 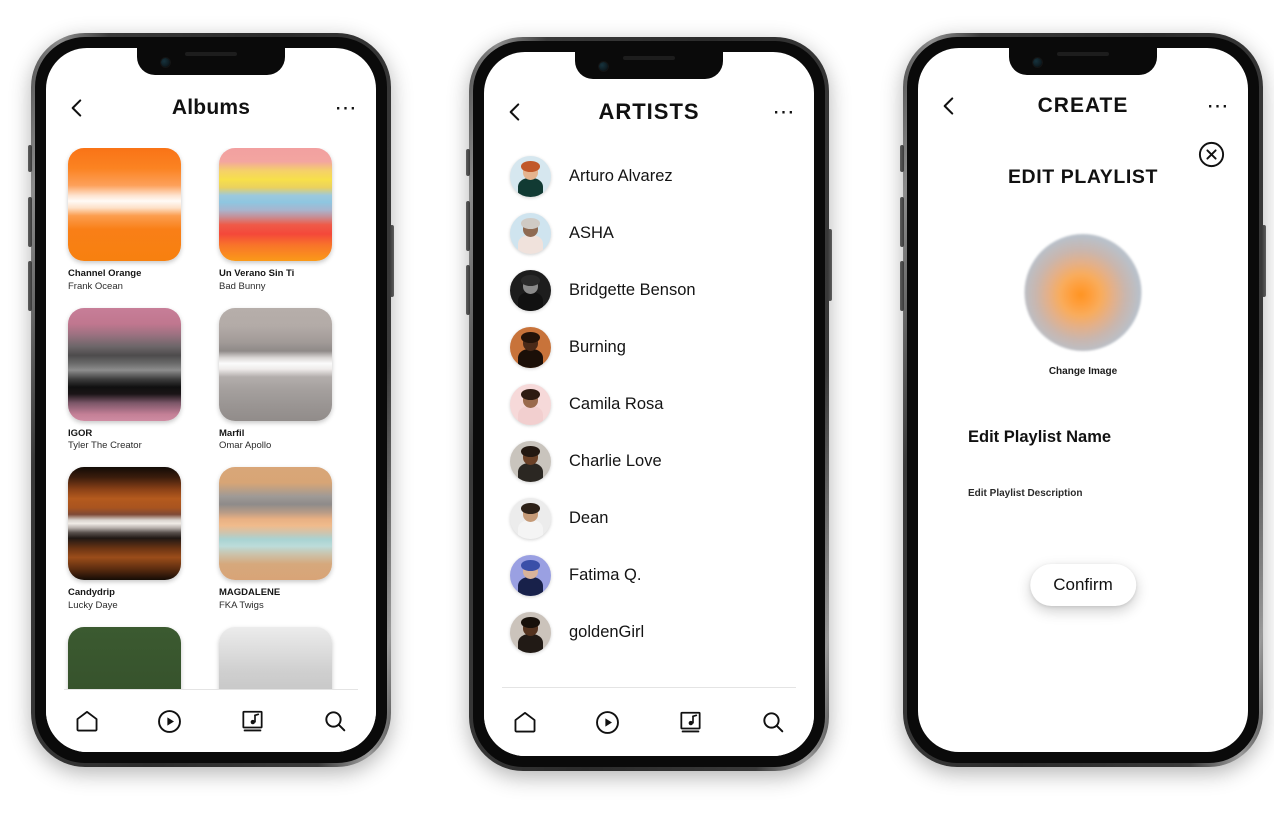 I want to click on artist-row: Dean, so click(x=649, y=518).